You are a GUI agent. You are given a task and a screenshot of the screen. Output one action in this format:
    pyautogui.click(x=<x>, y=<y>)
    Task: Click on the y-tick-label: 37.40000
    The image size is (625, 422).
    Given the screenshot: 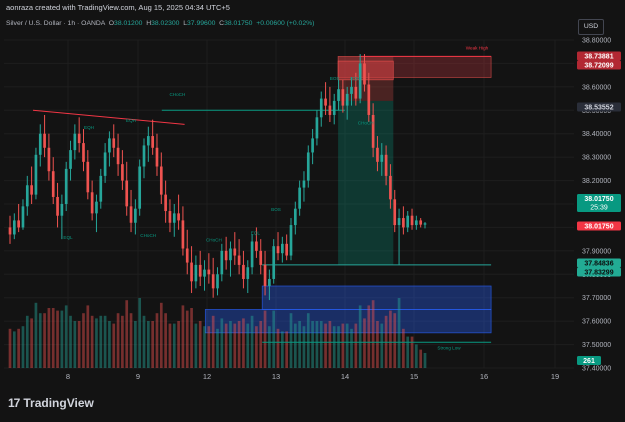 What is the action you would take?
    pyautogui.click(x=596, y=369)
    